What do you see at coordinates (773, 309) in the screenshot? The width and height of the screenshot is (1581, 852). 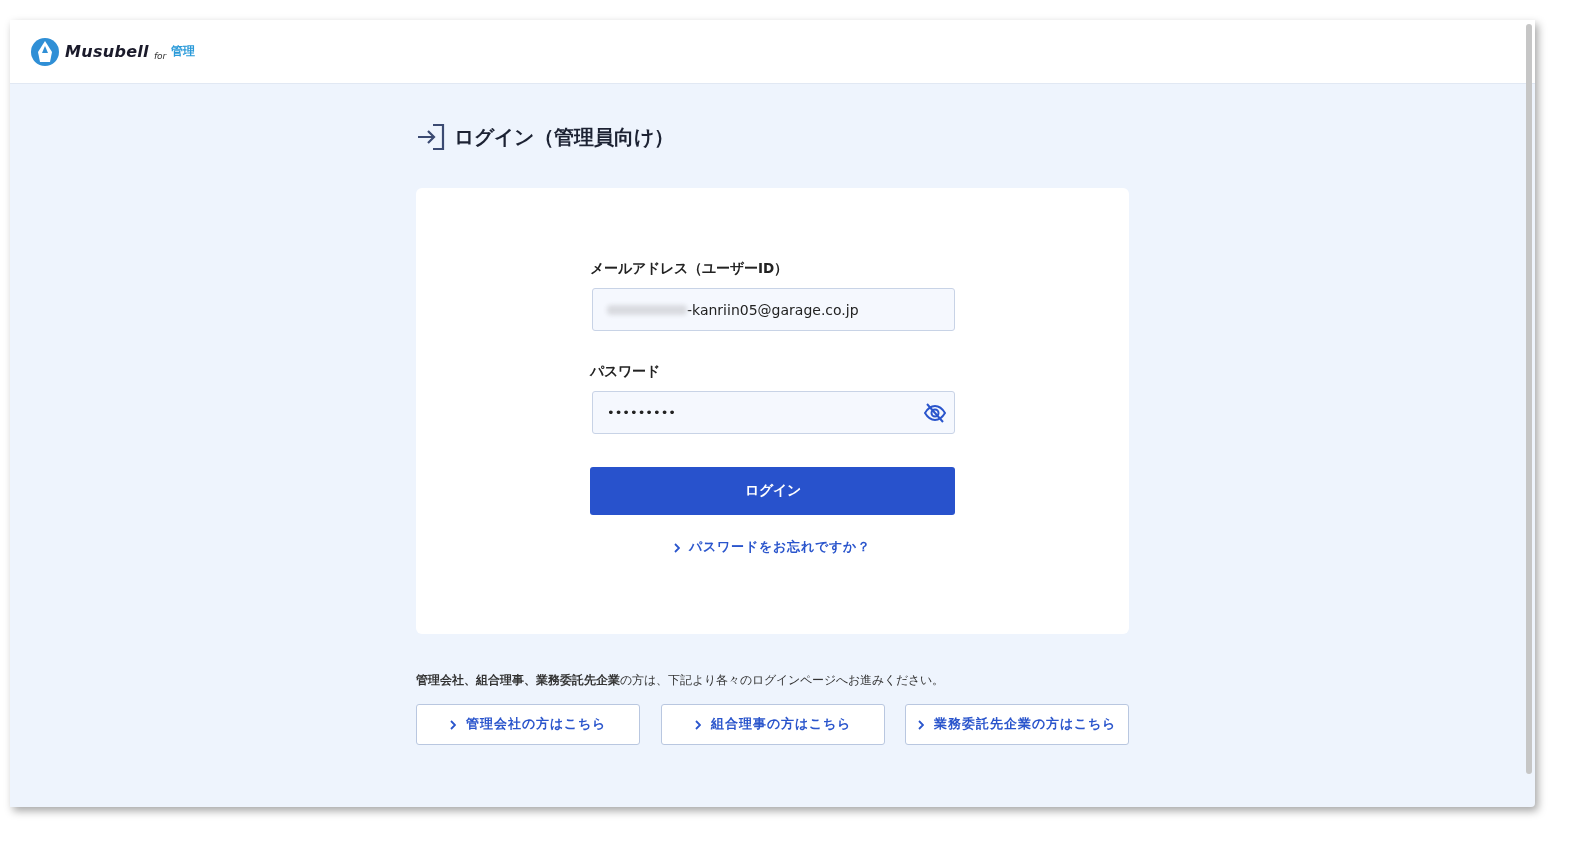 I see `email-field: -kanriin05@garage.co.jp` at bounding box center [773, 309].